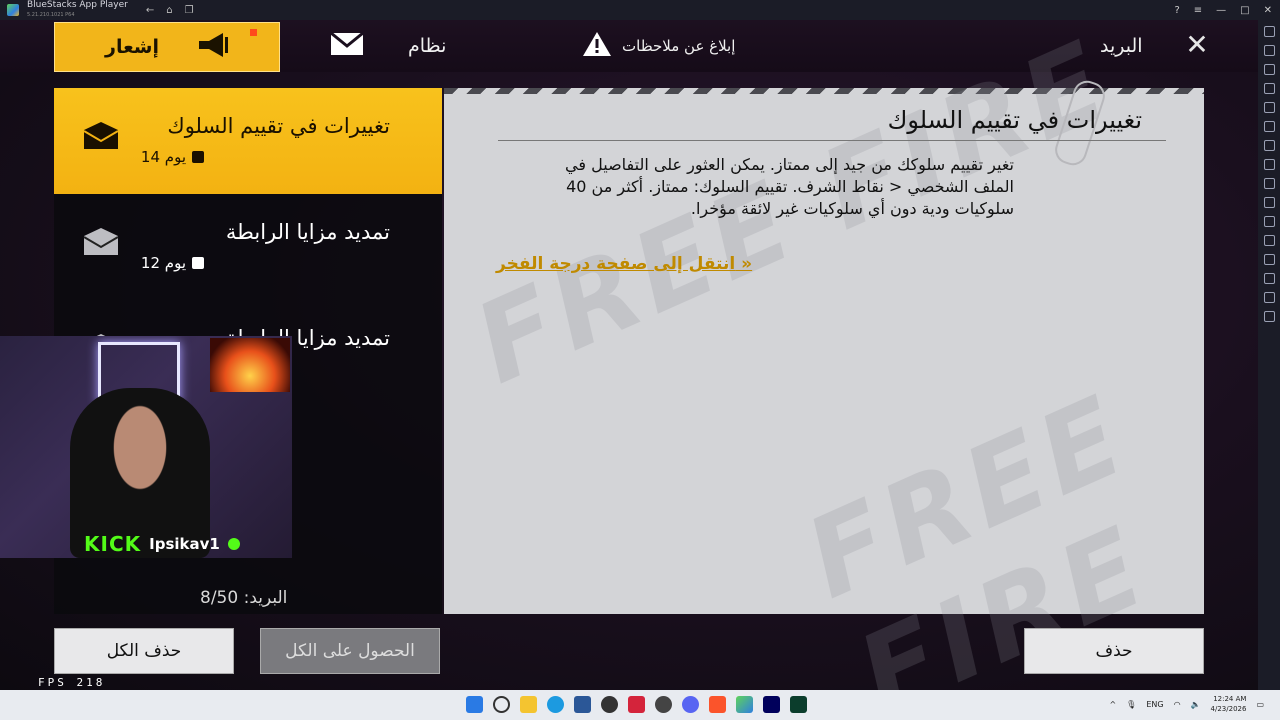 The image size is (1280, 720). What do you see at coordinates (1260, 704) in the screenshot?
I see `notifications-icon: ▭` at bounding box center [1260, 704].